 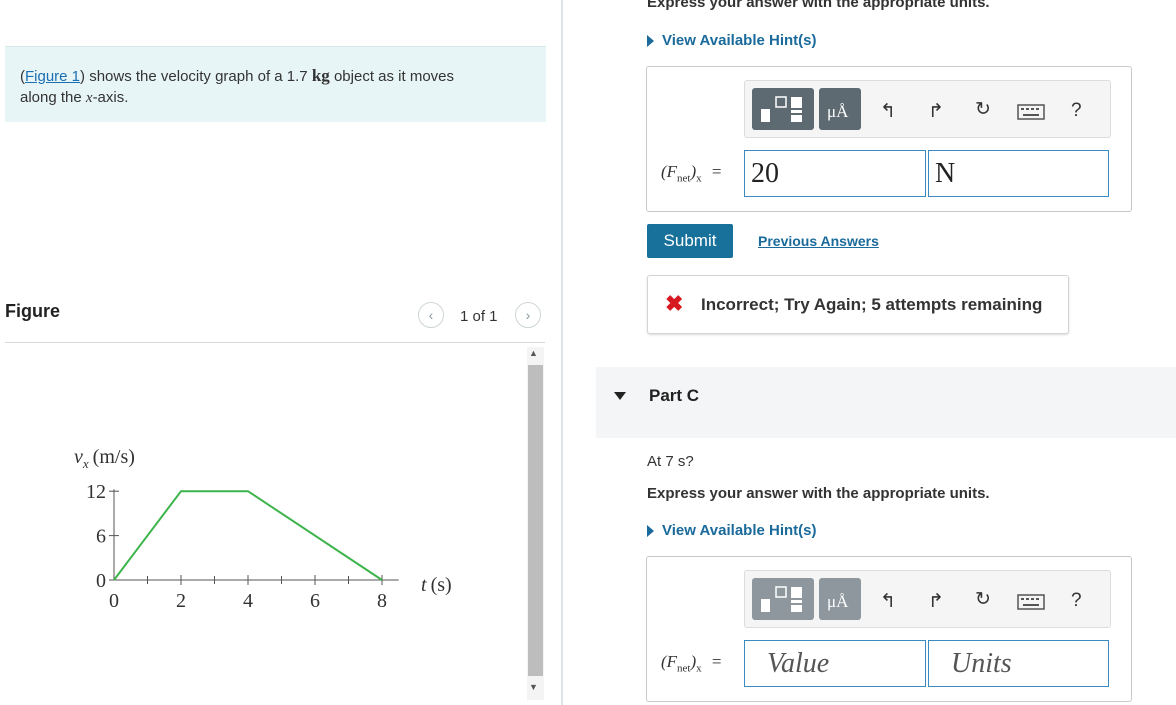 I want to click on chevron-left-icon: ‹, so click(x=431, y=315).